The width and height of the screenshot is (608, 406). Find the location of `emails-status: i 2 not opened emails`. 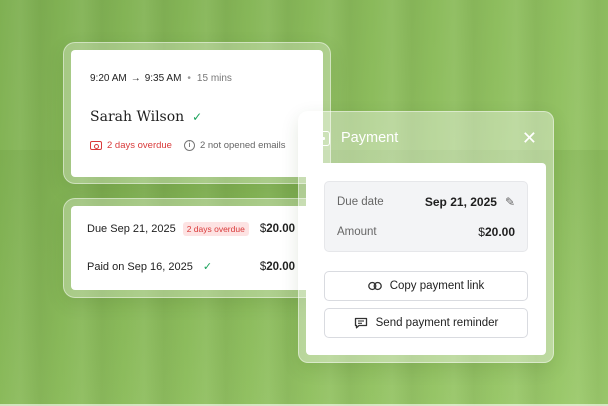

emails-status: i 2 not opened emails is located at coordinates (234, 145).